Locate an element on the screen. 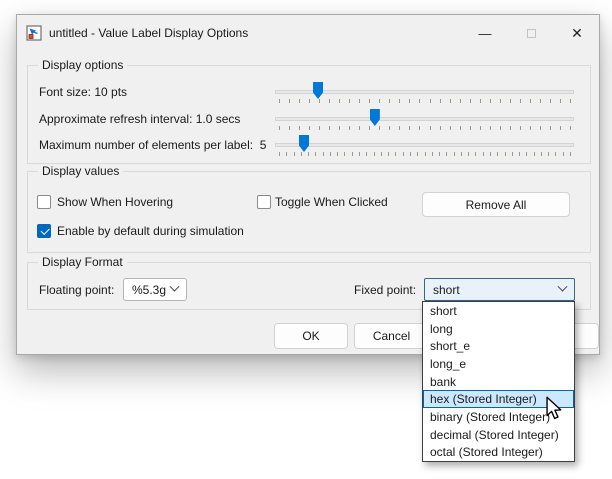 This screenshot has width=612, height=479. display-values-title: Display values is located at coordinates (81, 171).